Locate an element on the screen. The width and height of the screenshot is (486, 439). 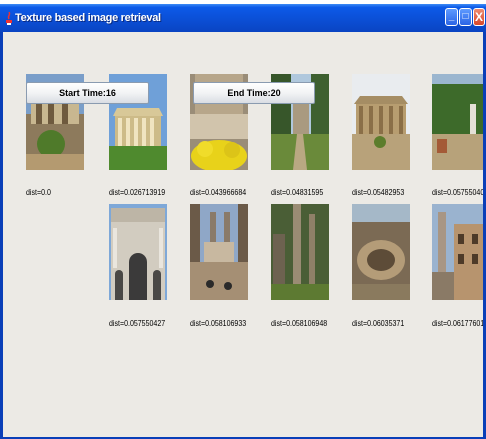
distance-label: dist=0.026713919 is located at coordinates (137, 192).